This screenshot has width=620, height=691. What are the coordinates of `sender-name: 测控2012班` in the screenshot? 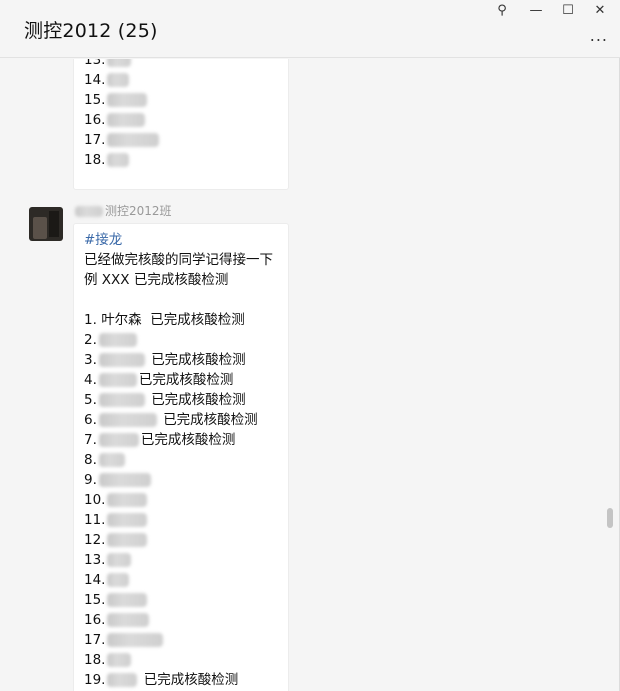 It's located at (122, 210).